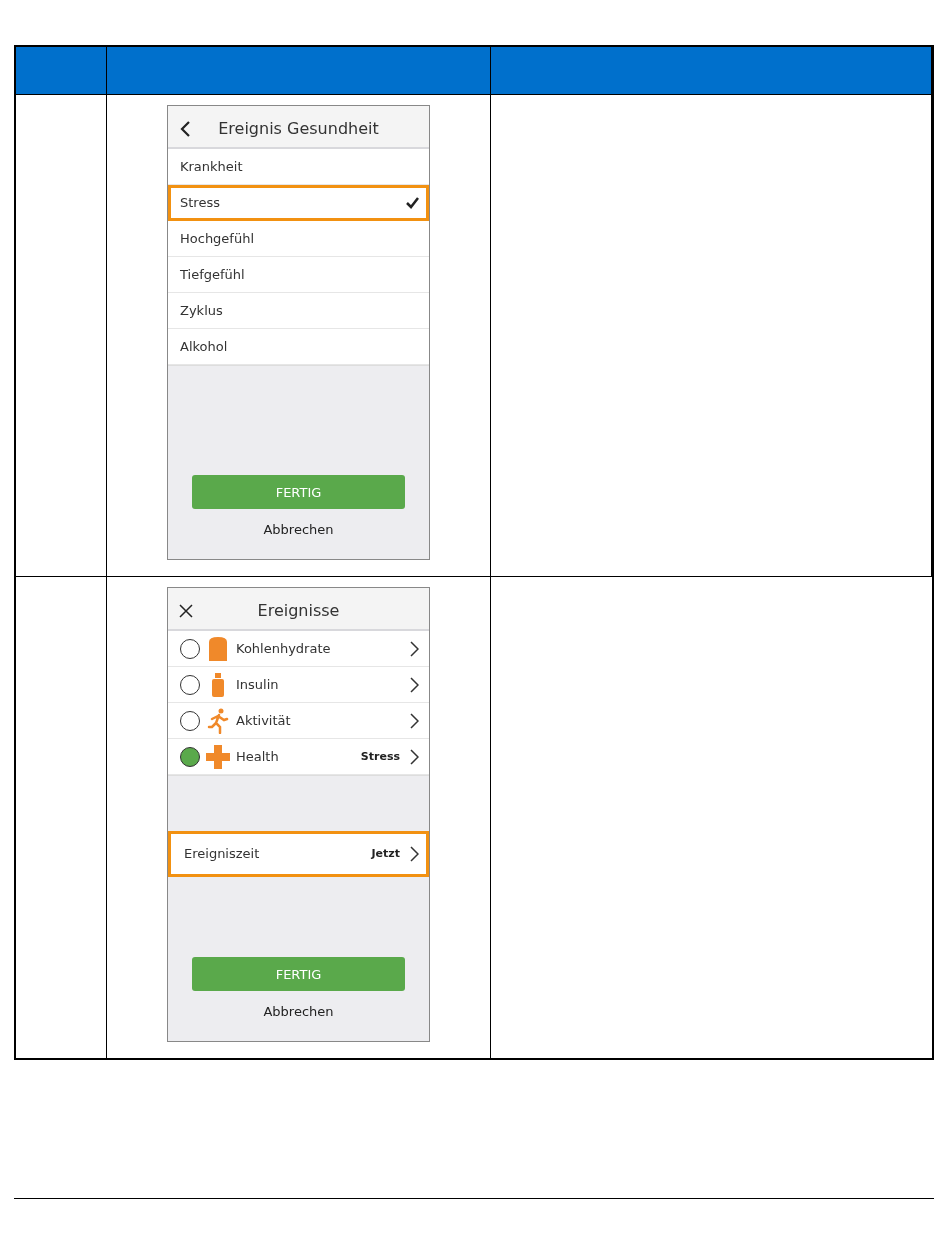 The width and height of the screenshot is (950, 1237). Describe the element at coordinates (298, 128) in the screenshot. I see `screen-title: Ereignis Gesundheit` at that location.